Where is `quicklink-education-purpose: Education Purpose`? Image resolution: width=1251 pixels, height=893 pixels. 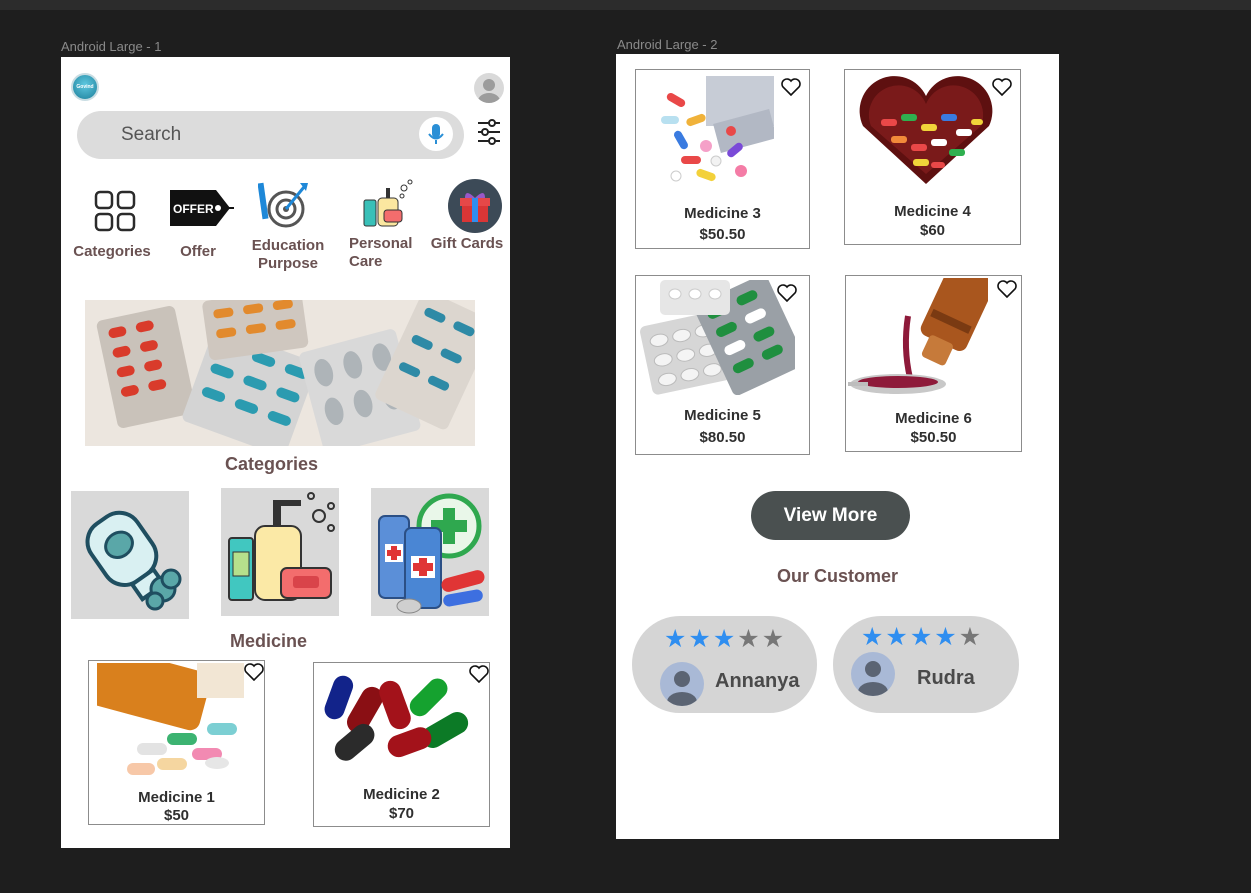 quicklink-education-purpose: Education Purpose is located at coordinates (288, 255).